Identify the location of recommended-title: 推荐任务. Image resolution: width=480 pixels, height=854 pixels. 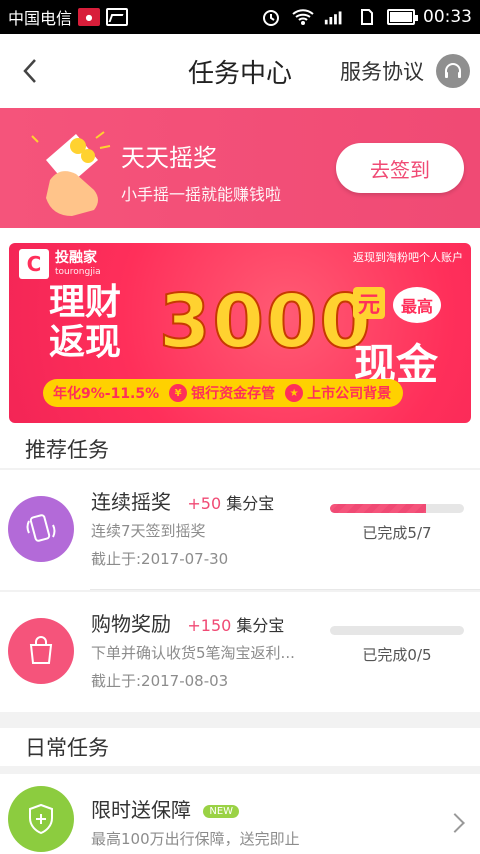
(67, 450).